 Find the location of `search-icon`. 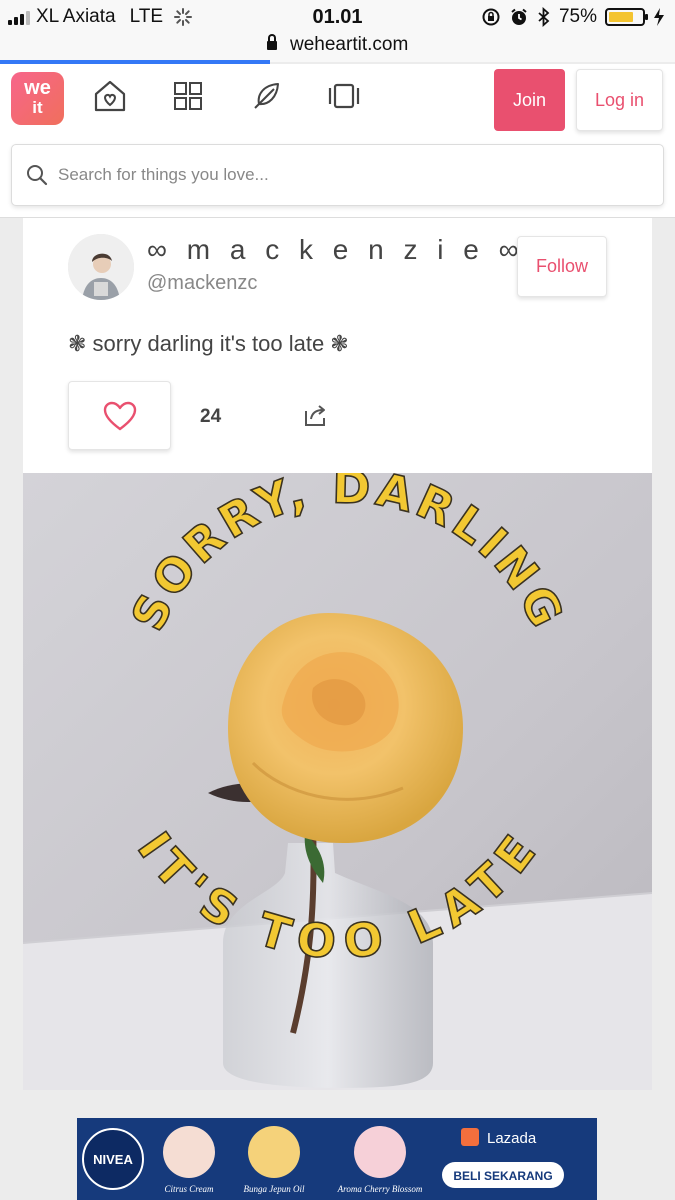

search-icon is located at coordinates (37, 175).